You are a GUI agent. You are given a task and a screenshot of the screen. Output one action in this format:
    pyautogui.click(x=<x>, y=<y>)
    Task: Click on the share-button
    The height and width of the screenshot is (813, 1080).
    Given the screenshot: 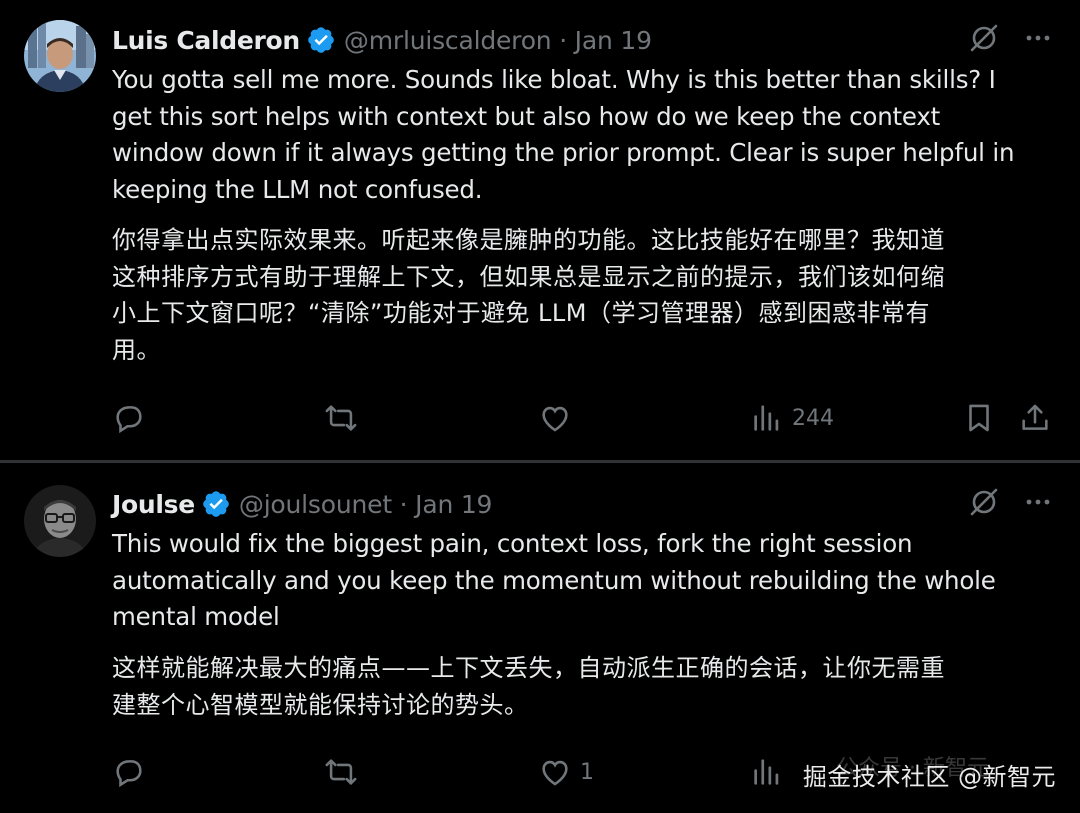 What is the action you would take?
    pyautogui.click(x=1035, y=418)
    